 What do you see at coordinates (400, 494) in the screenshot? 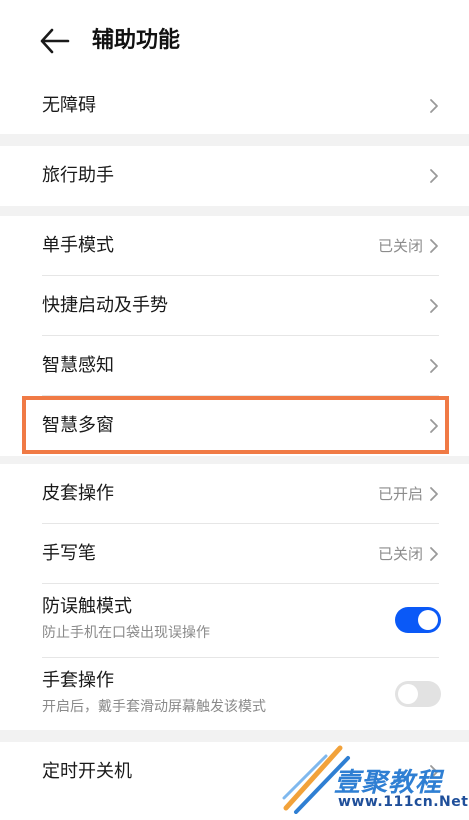
I see `status-text: 已开启` at bounding box center [400, 494].